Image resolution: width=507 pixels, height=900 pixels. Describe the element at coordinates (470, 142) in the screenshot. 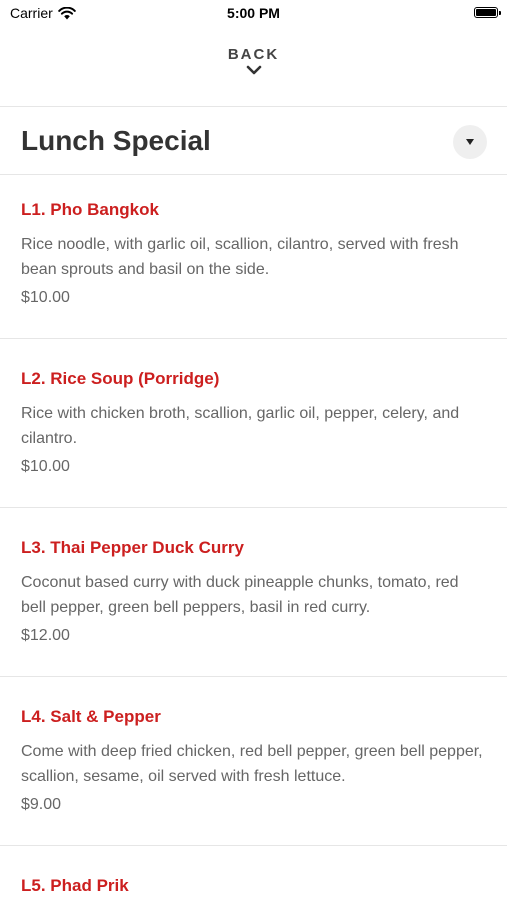

I see `section-dropdown-button` at that location.